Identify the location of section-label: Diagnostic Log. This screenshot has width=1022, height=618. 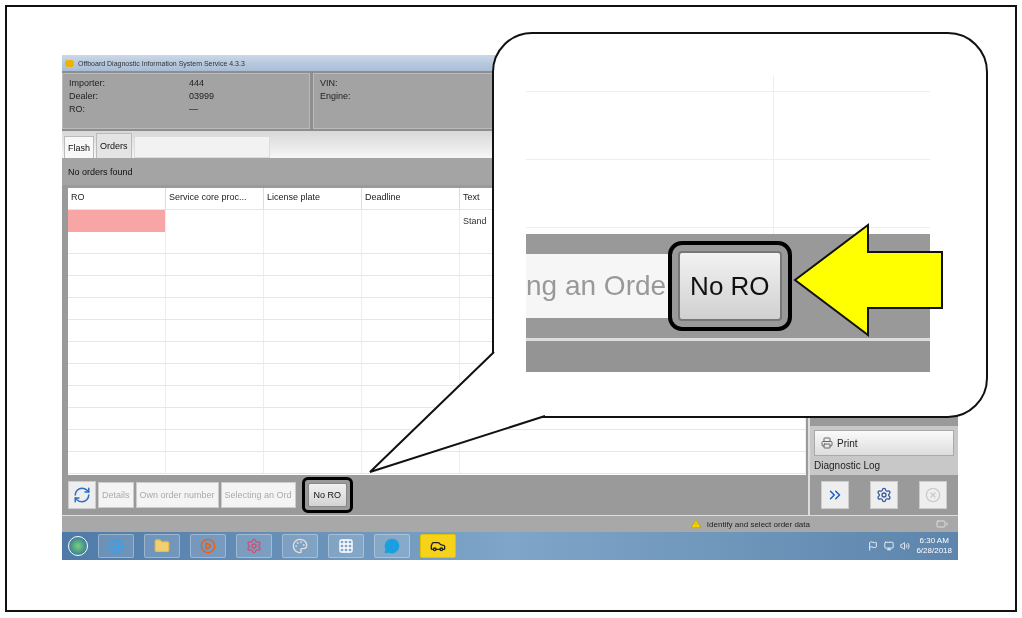
(848, 465).